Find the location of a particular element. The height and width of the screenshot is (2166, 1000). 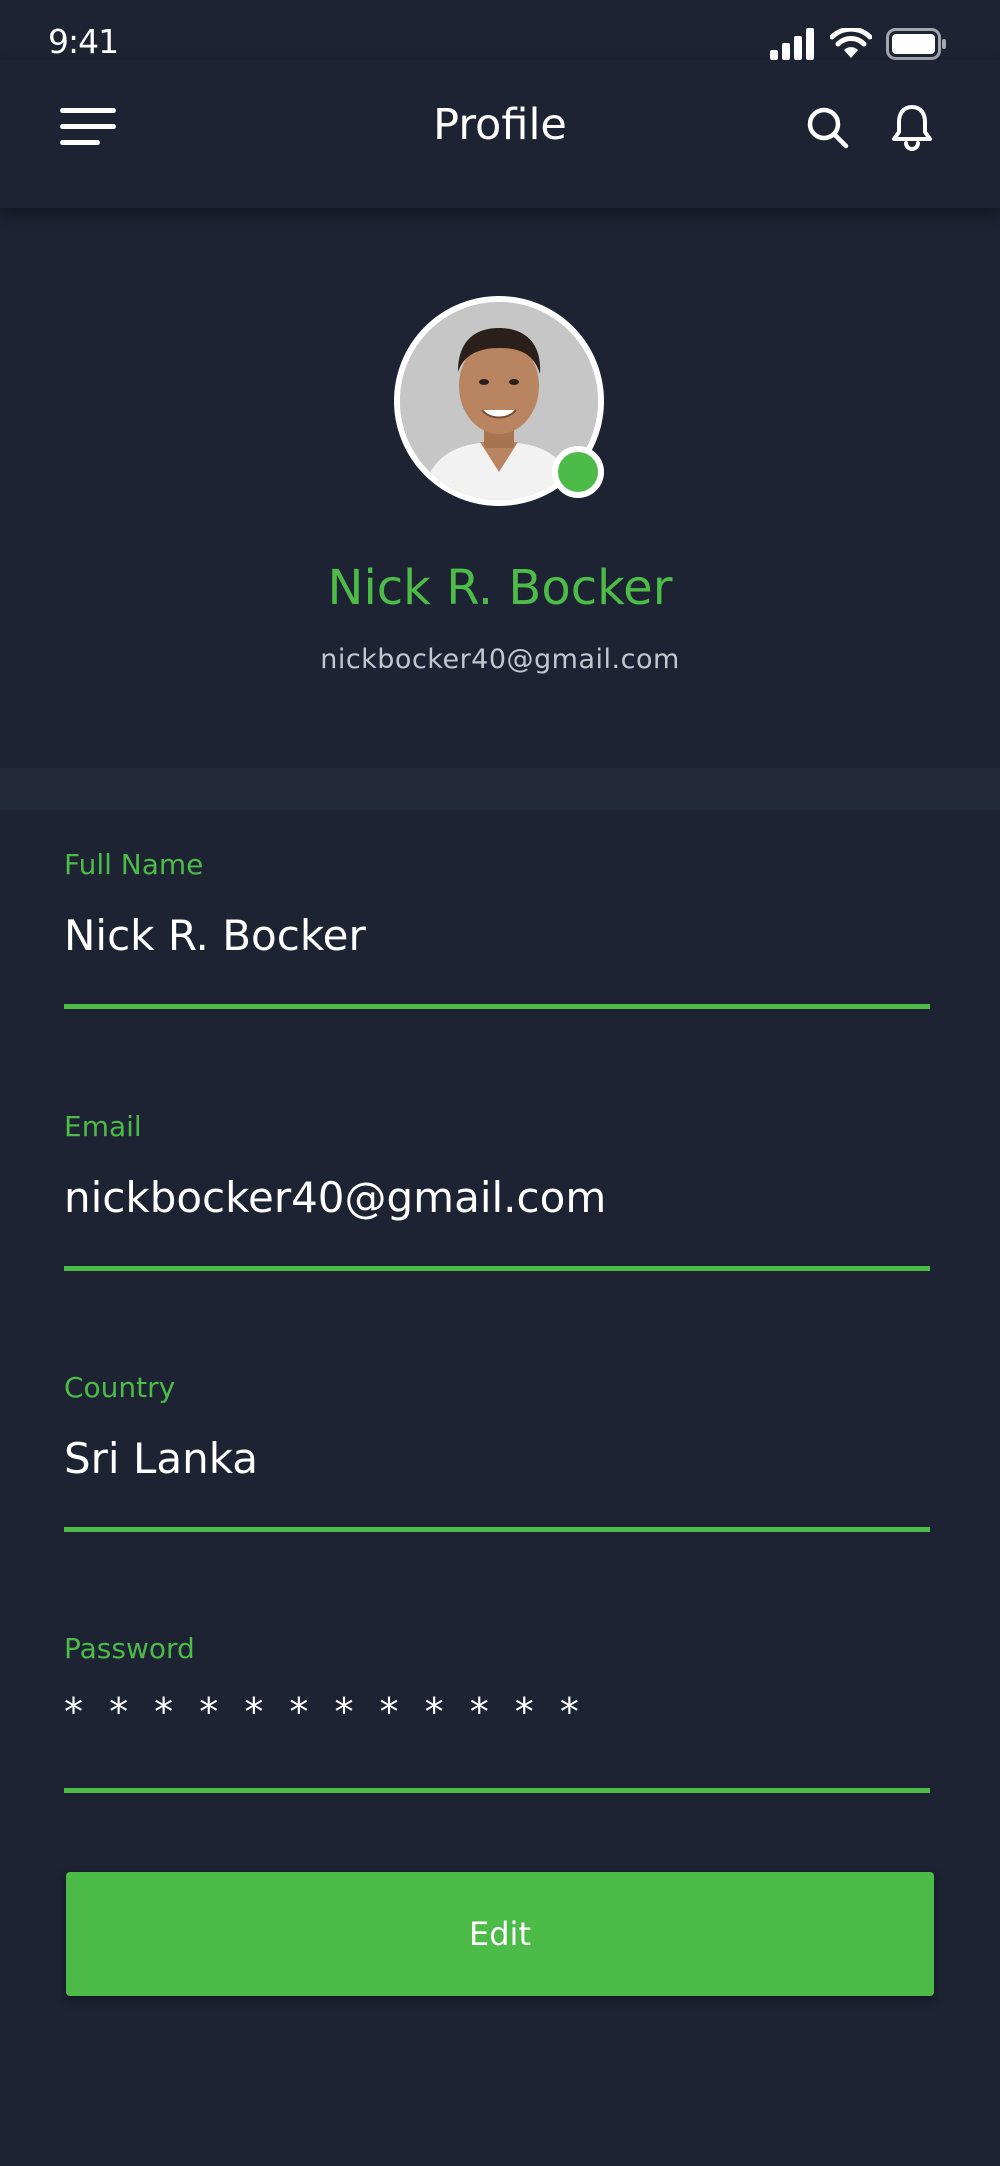

password-label: Password is located at coordinates (129, 1648).